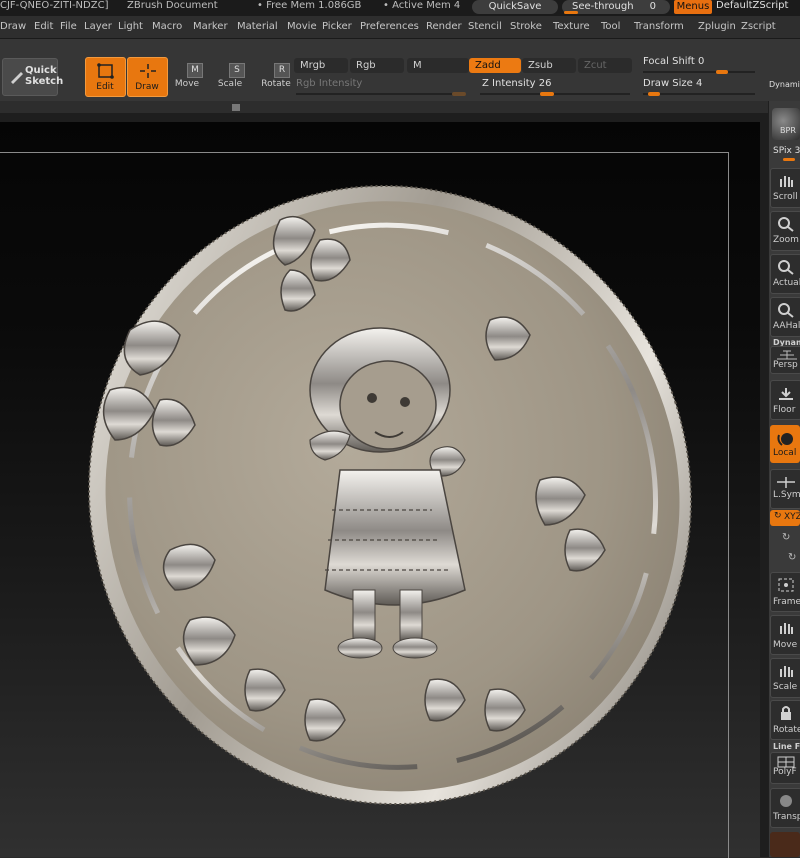 Image resolution: width=800 pixels, height=858 pixels. What do you see at coordinates (785, 772) in the screenshot?
I see `polyf-label: PolyF` at bounding box center [785, 772].